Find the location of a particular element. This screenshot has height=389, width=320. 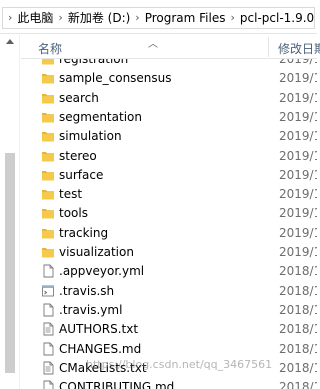

file-name: visualization is located at coordinates (96, 252).